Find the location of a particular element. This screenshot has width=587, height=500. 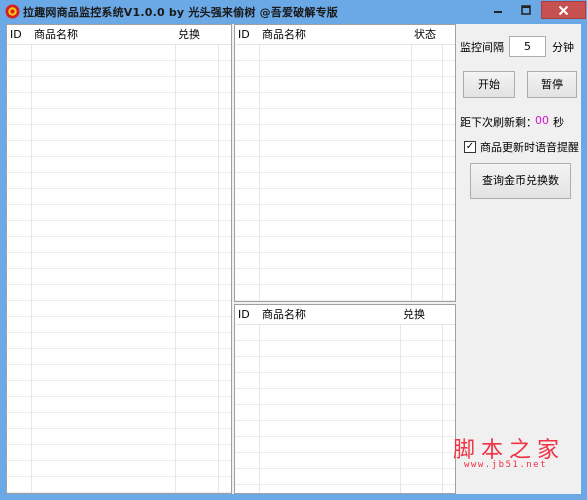

countdown-unit-label: 秒 is located at coordinates (558, 122).